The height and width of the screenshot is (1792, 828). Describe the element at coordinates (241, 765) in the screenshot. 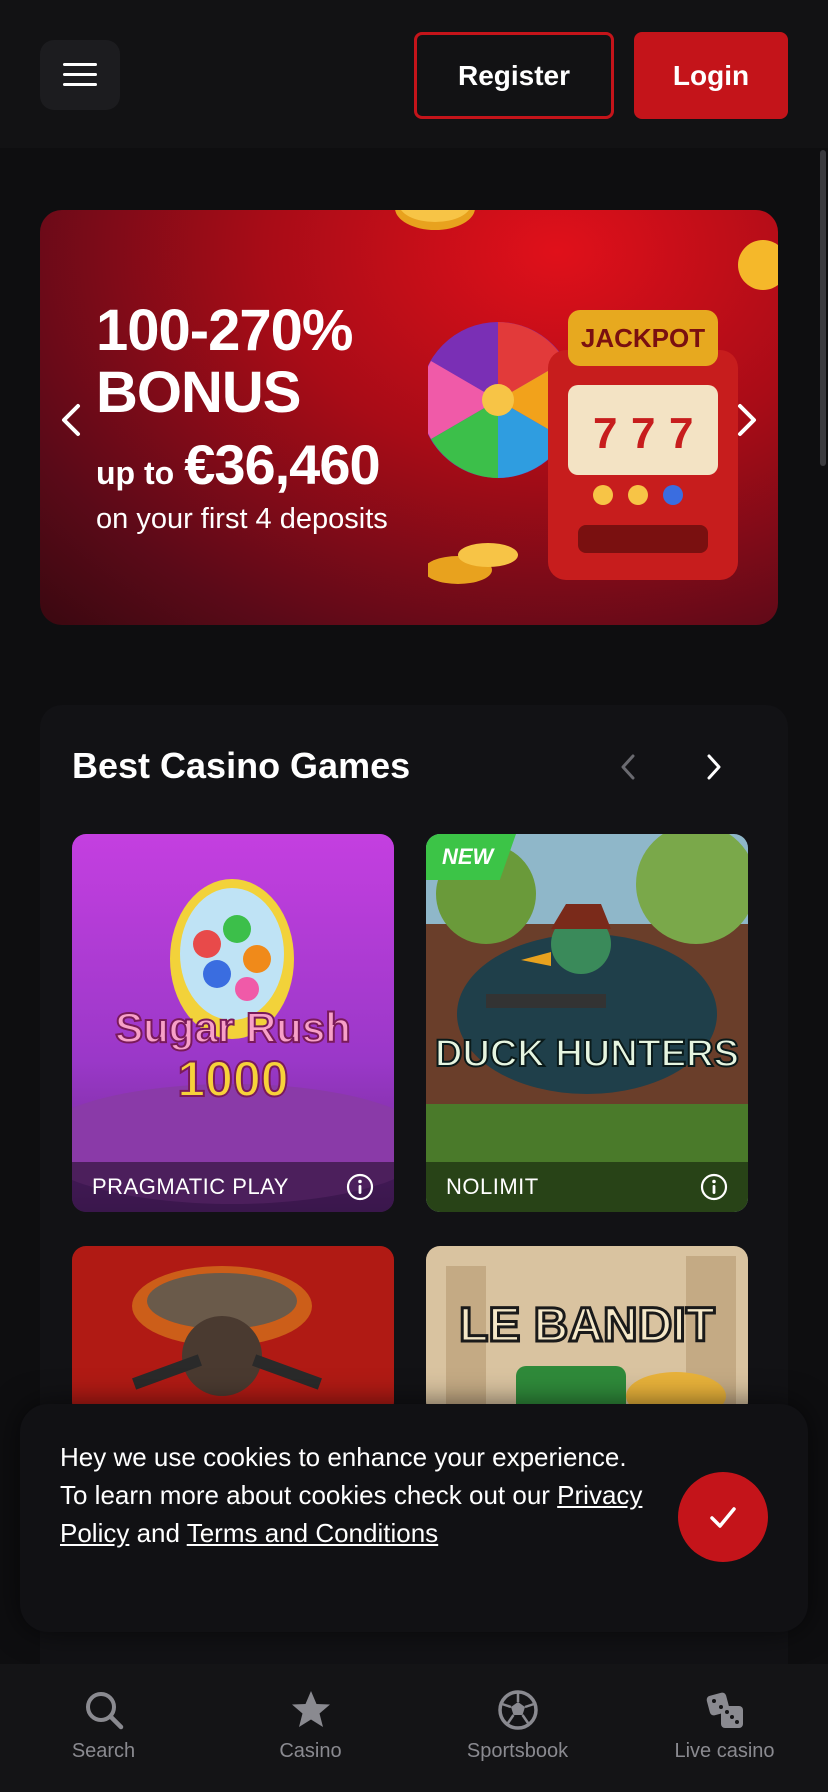

I see `section-title: Best Casino Games` at that location.